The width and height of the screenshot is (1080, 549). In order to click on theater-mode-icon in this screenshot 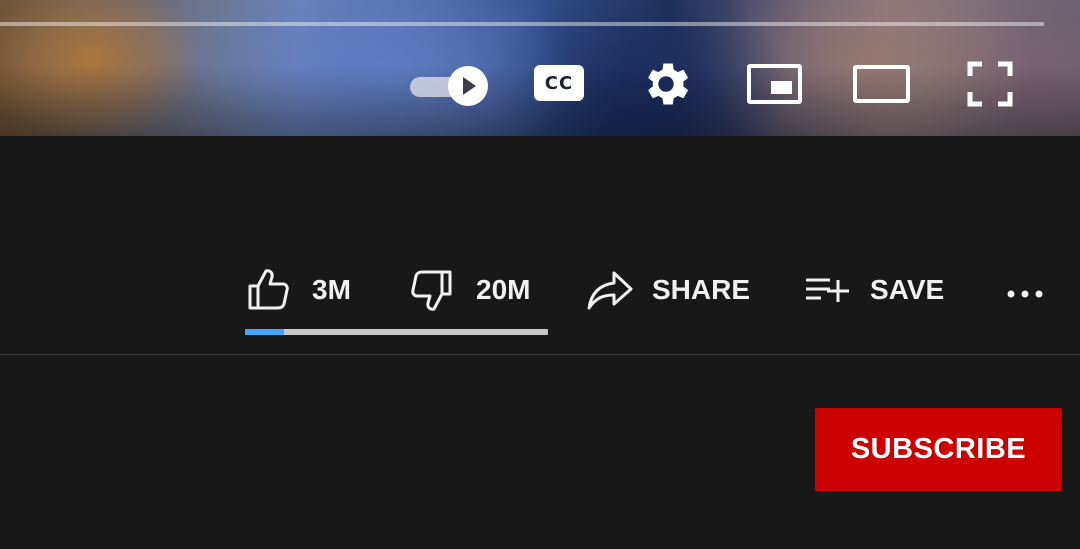, I will do `click(881, 84)`.